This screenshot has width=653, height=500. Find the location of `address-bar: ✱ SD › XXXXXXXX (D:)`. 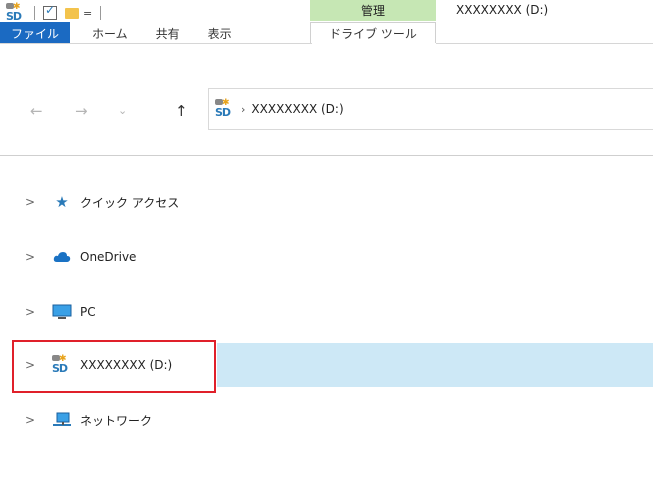

address-bar: ✱ SD › XXXXXXXX (D:) is located at coordinates (430, 109).